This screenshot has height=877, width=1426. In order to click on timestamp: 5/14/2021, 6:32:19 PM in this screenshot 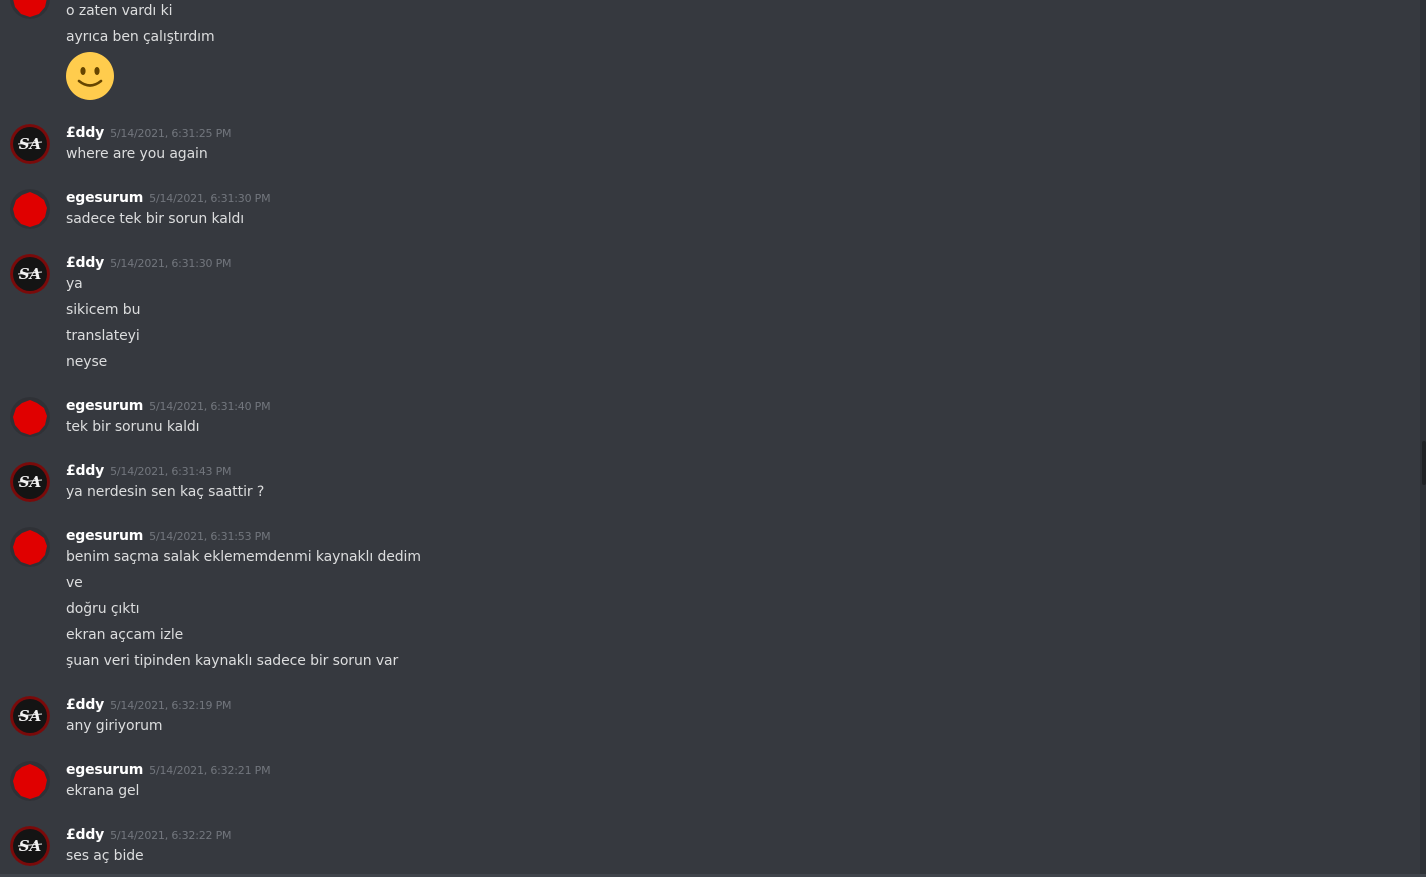, I will do `click(171, 705)`.